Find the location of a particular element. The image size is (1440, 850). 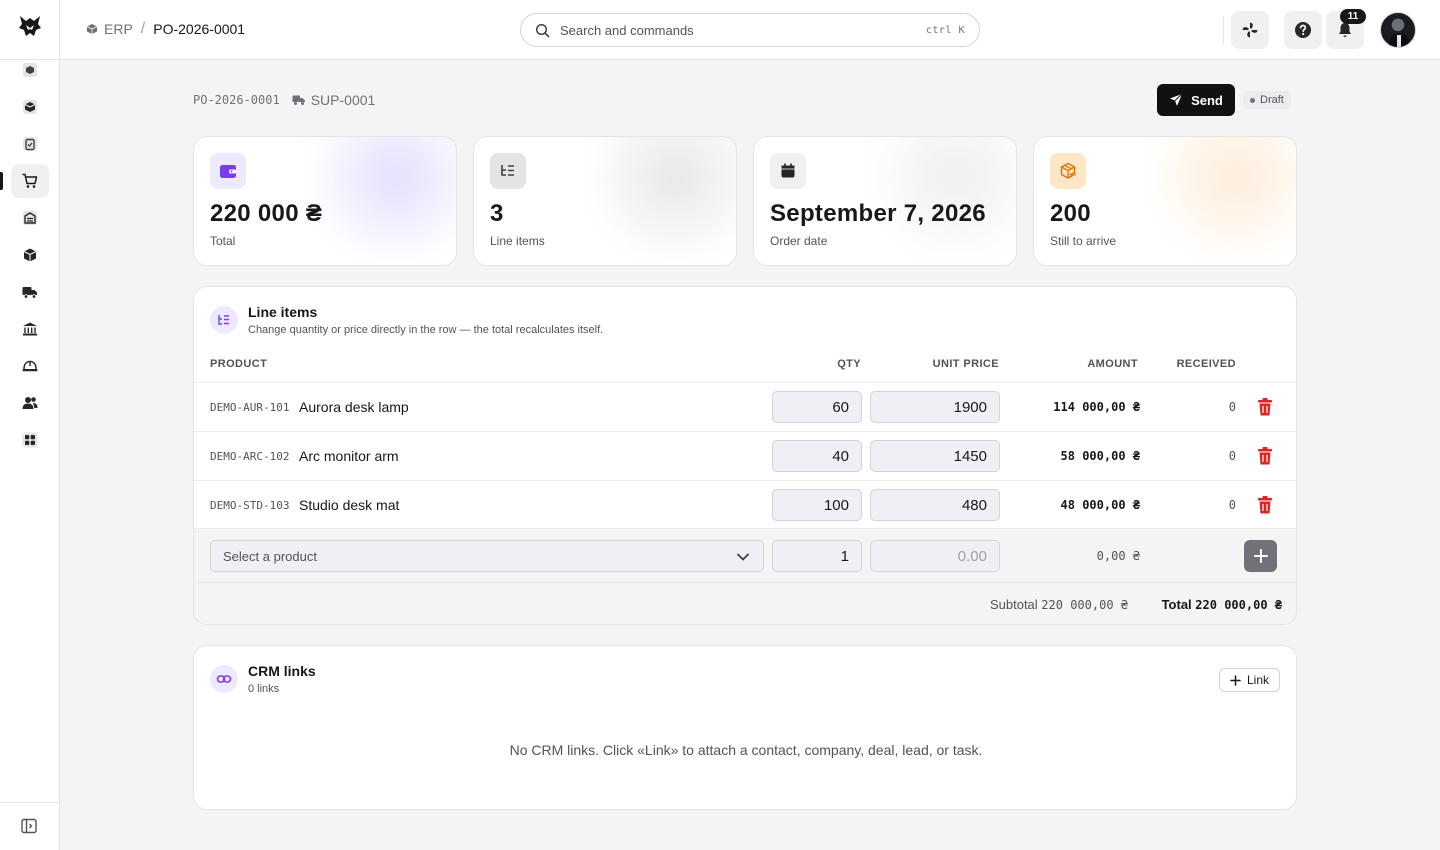

qty-input: 40 is located at coordinates (817, 456).